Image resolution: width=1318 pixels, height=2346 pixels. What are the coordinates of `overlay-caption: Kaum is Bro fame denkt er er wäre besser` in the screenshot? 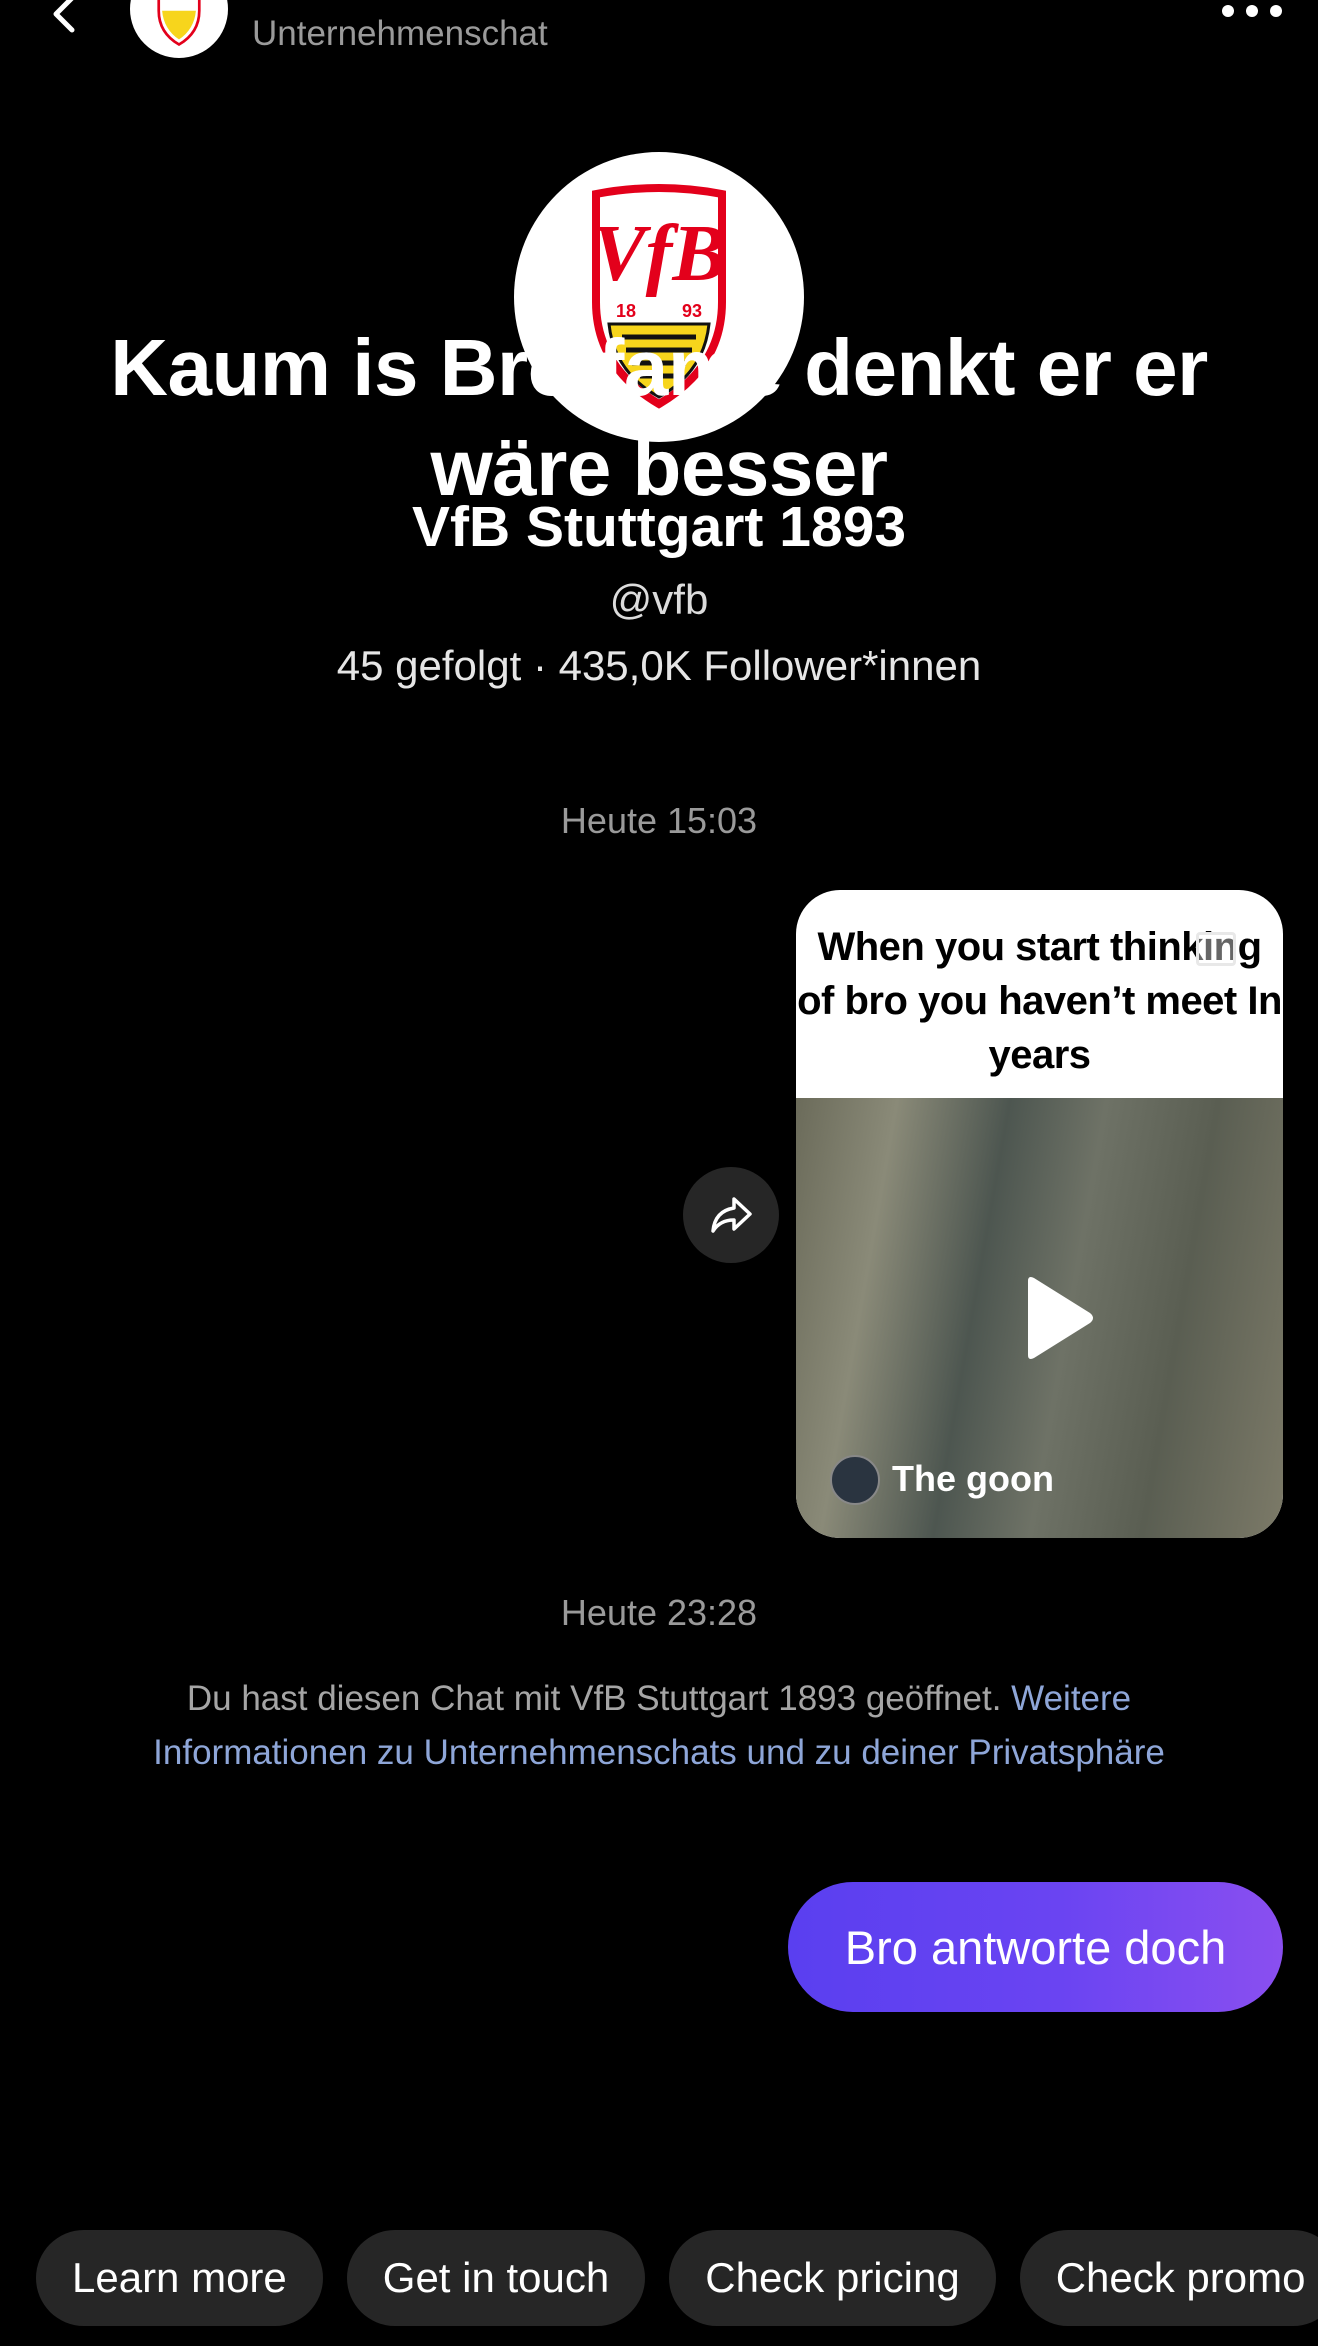 It's located at (659, 417).